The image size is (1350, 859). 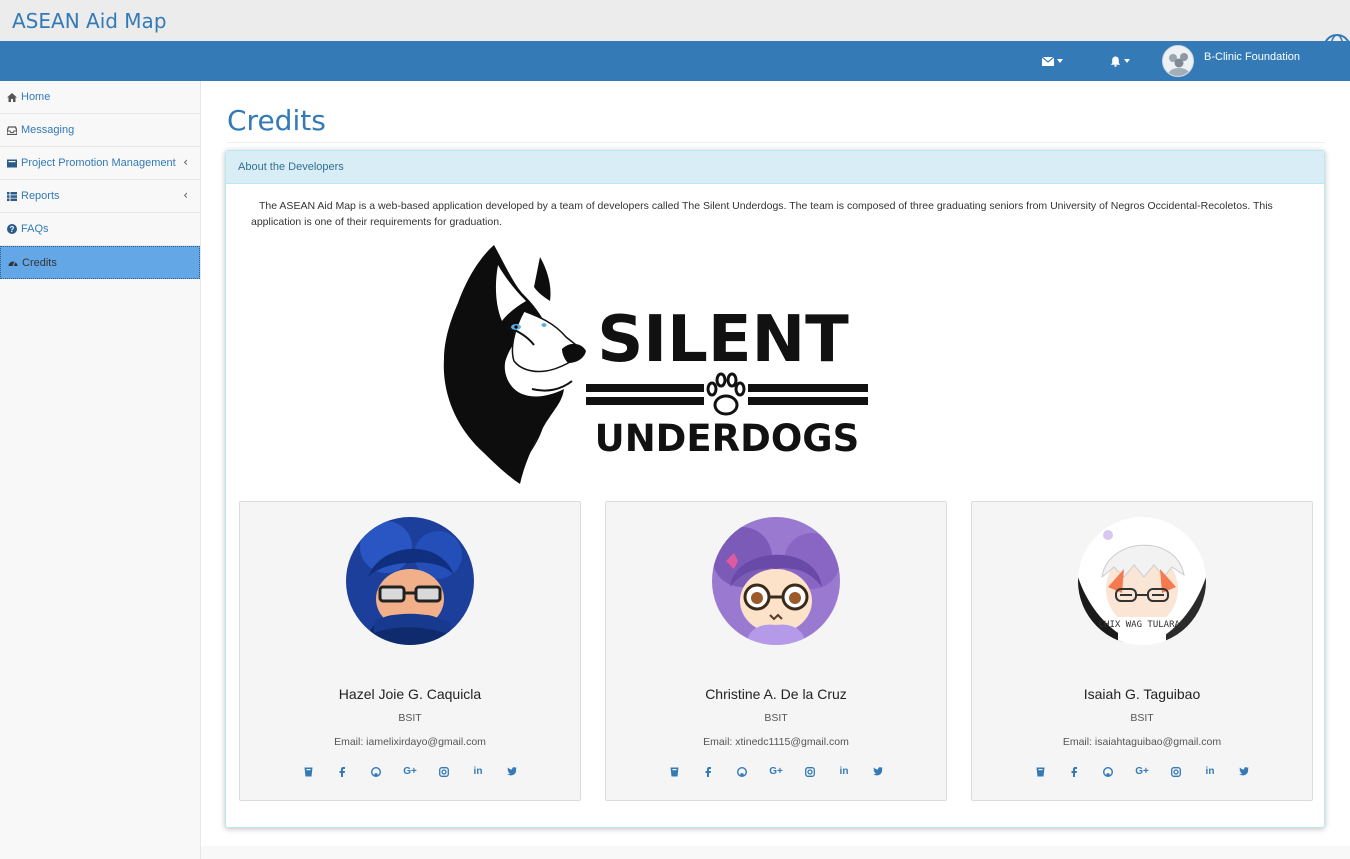 What do you see at coordinates (727, 438) in the screenshot?
I see `logo-line2: UNDERDOGS` at bounding box center [727, 438].